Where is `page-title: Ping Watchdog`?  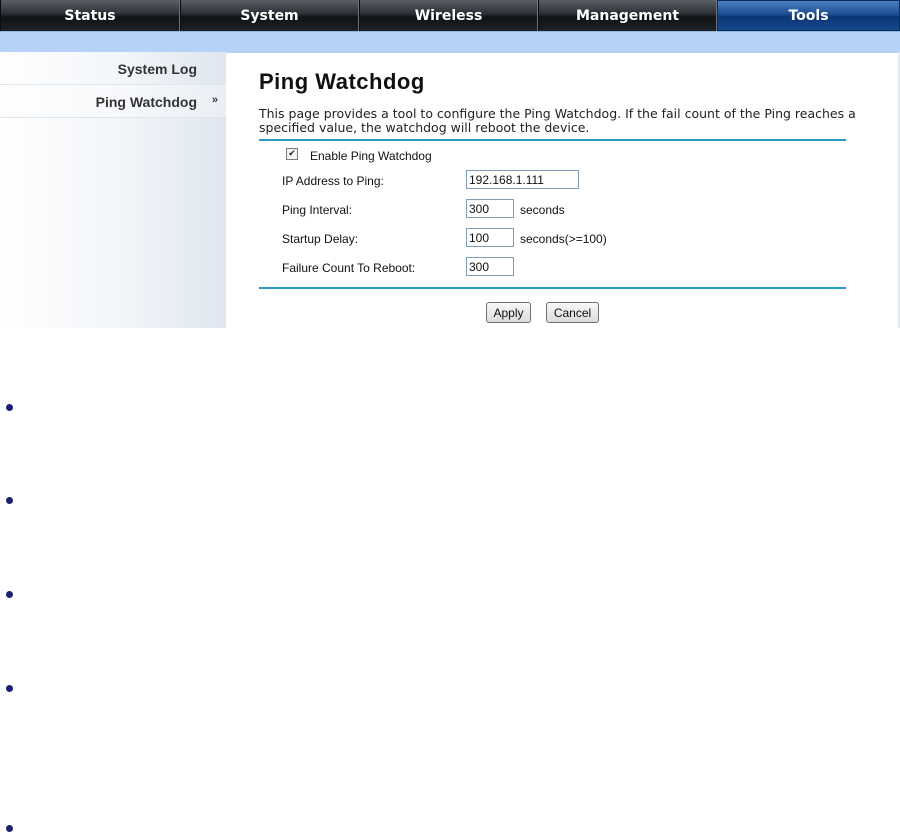 page-title: Ping Watchdog is located at coordinates (342, 81).